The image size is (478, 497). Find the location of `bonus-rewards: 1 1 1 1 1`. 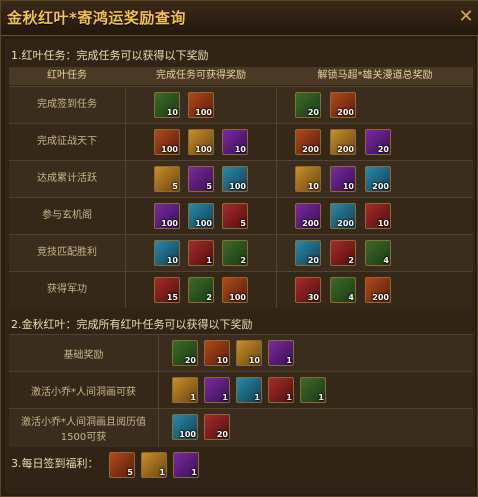

bonus-rewards: 1 1 1 1 1 is located at coordinates (316, 390).